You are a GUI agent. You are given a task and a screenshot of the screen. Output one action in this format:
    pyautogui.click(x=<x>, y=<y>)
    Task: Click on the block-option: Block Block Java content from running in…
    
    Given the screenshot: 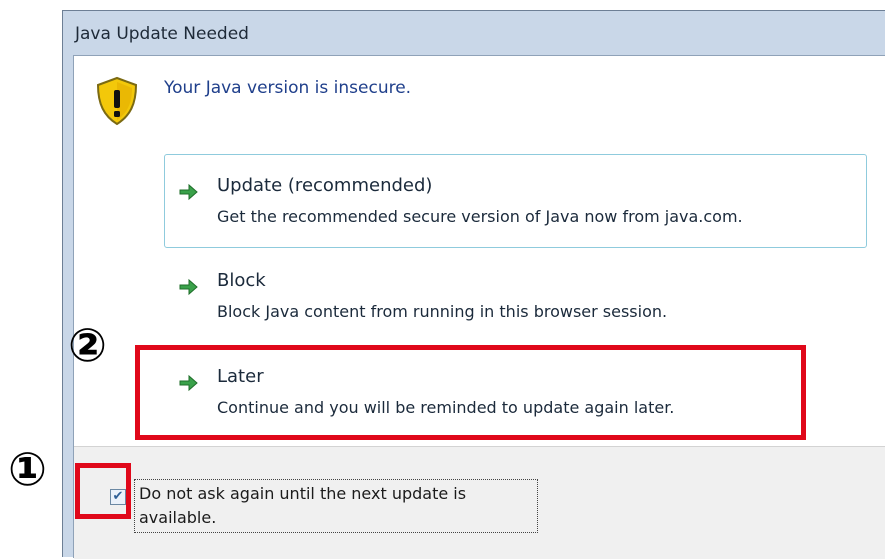 What is the action you would take?
    pyautogui.click(x=515, y=296)
    